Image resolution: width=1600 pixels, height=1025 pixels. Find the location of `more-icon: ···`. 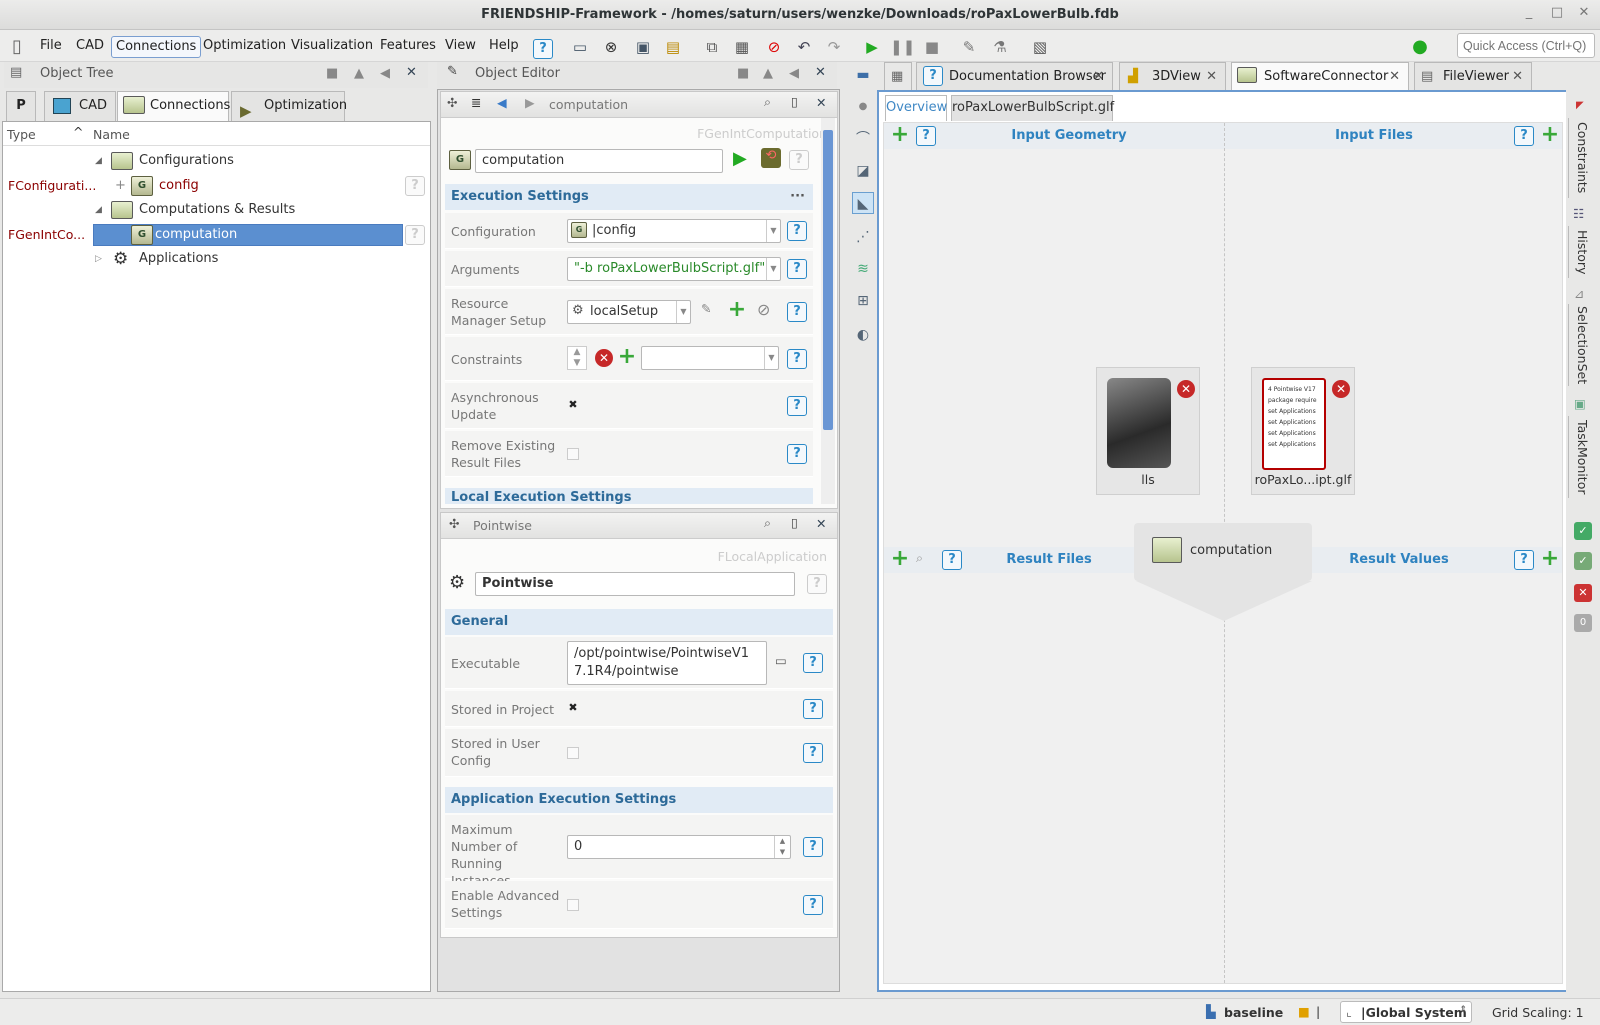

more-icon: ··· is located at coordinates (797, 197).